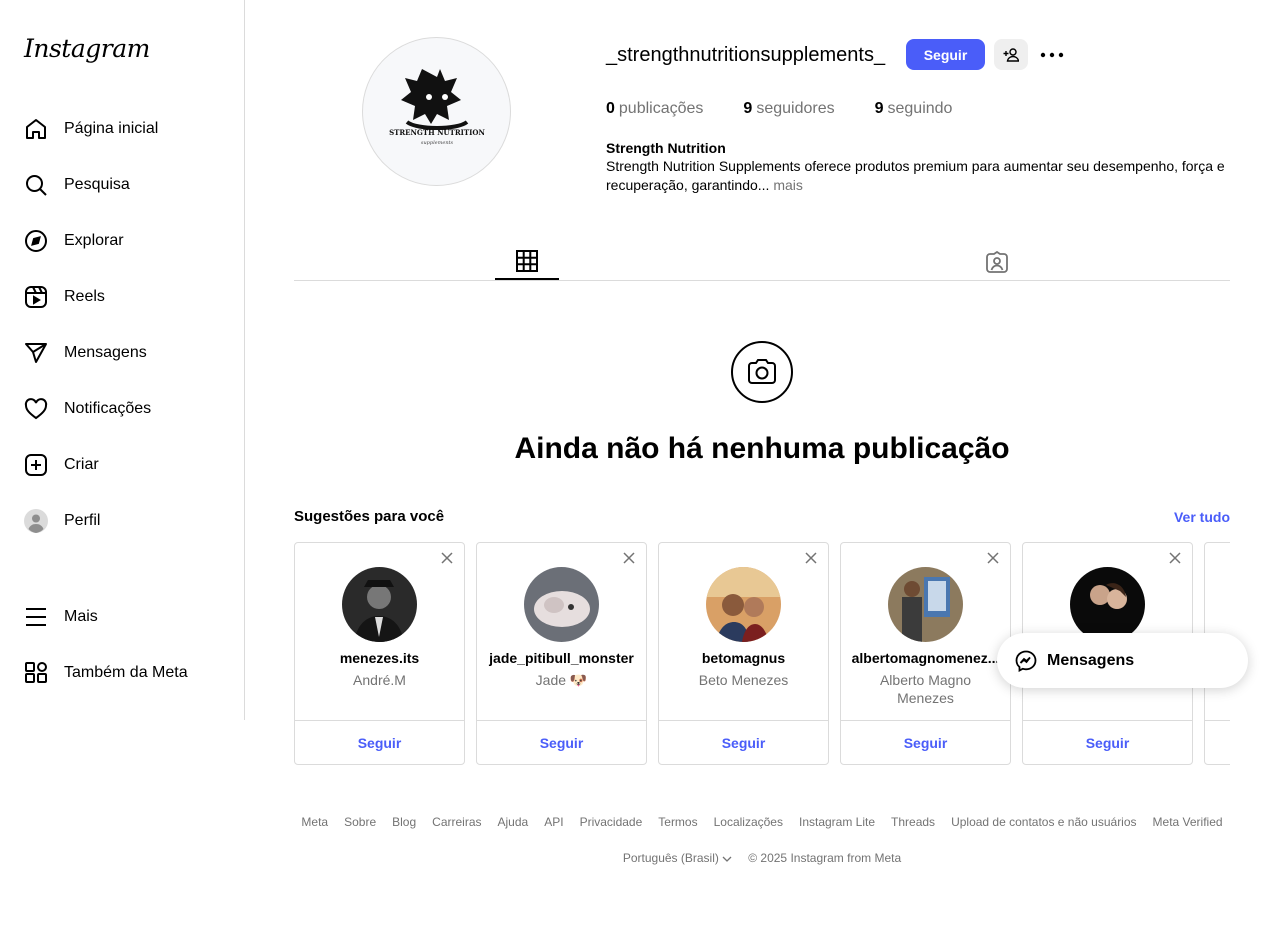  I want to click on options-button, so click(1052, 54).